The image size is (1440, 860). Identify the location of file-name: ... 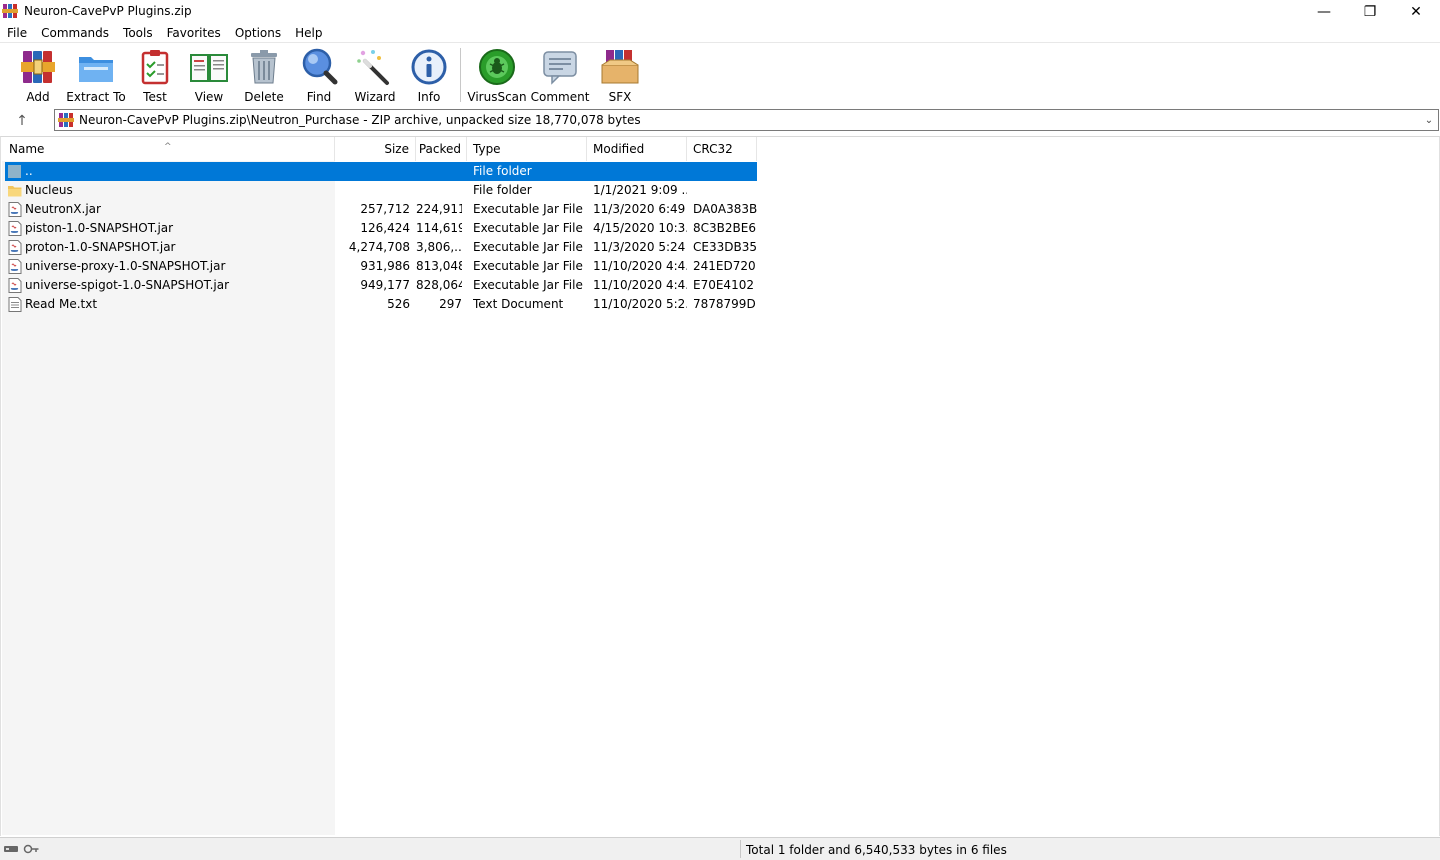
(29, 171).